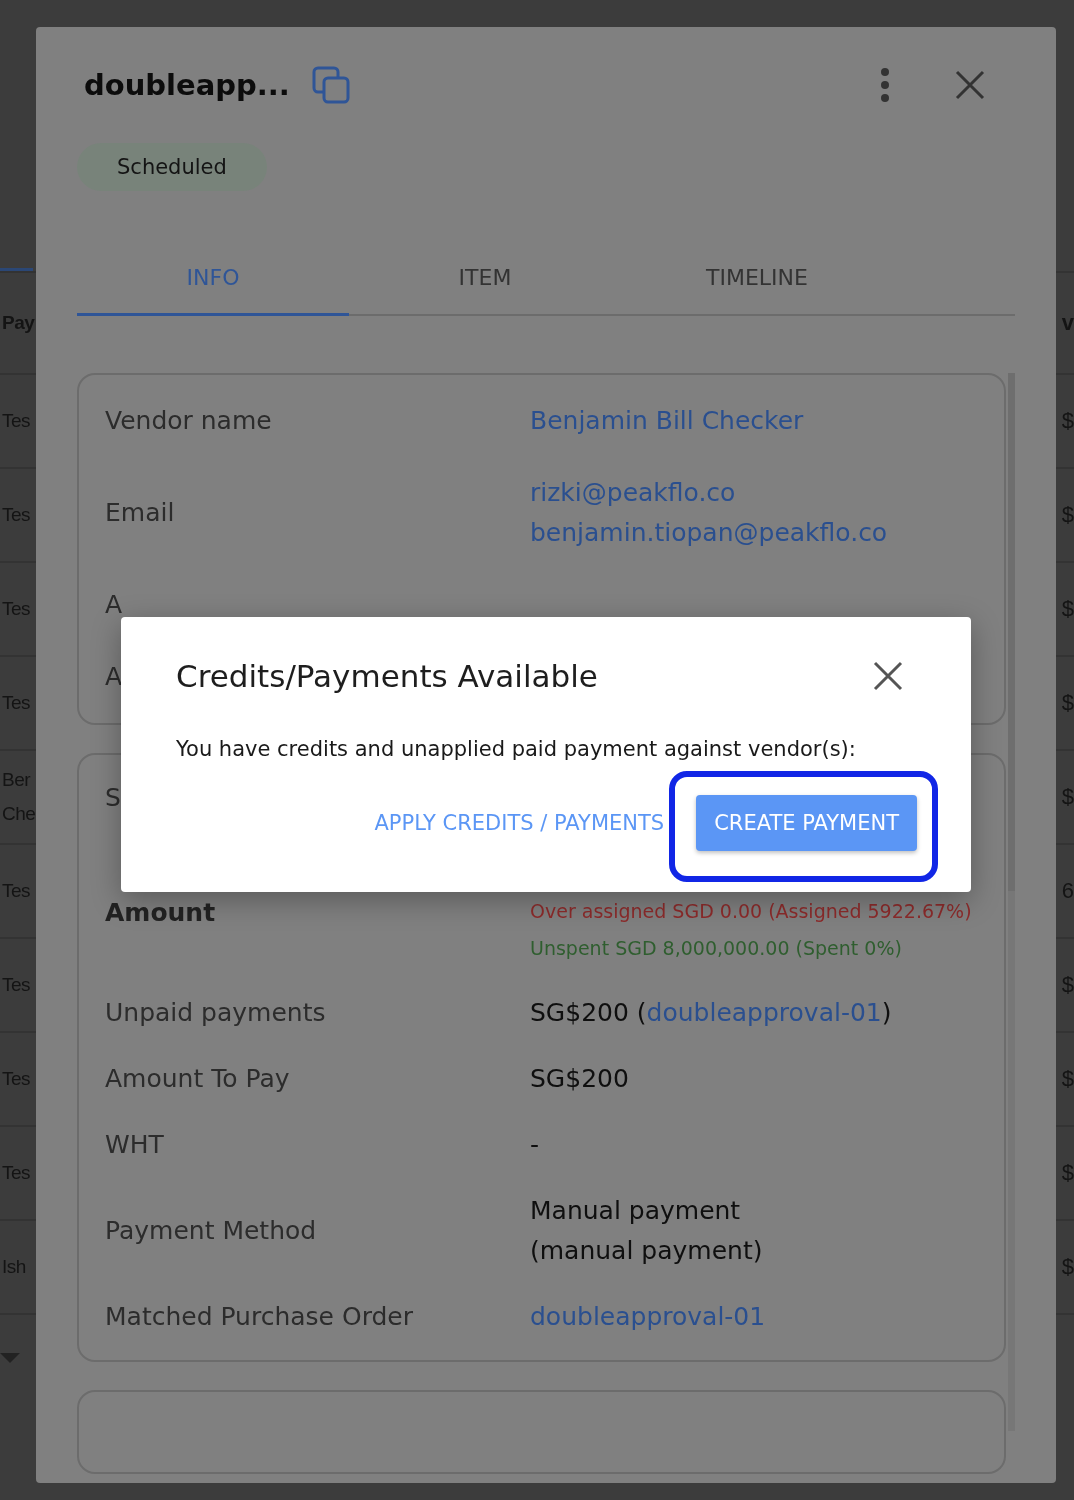  Describe the element at coordinates (535, 1145) in the screenshot. I see `field-value: -` at that location.